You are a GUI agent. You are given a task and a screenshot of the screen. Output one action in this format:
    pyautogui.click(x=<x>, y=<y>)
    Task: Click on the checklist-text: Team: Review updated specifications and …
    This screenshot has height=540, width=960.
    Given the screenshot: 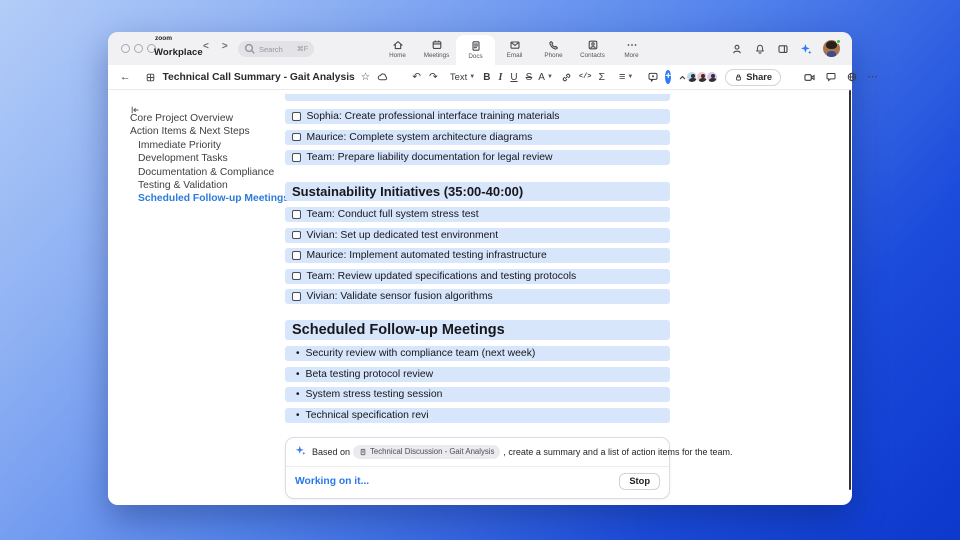 What is the action you would take?
    pyautogui.click(x=441, y=276)
    